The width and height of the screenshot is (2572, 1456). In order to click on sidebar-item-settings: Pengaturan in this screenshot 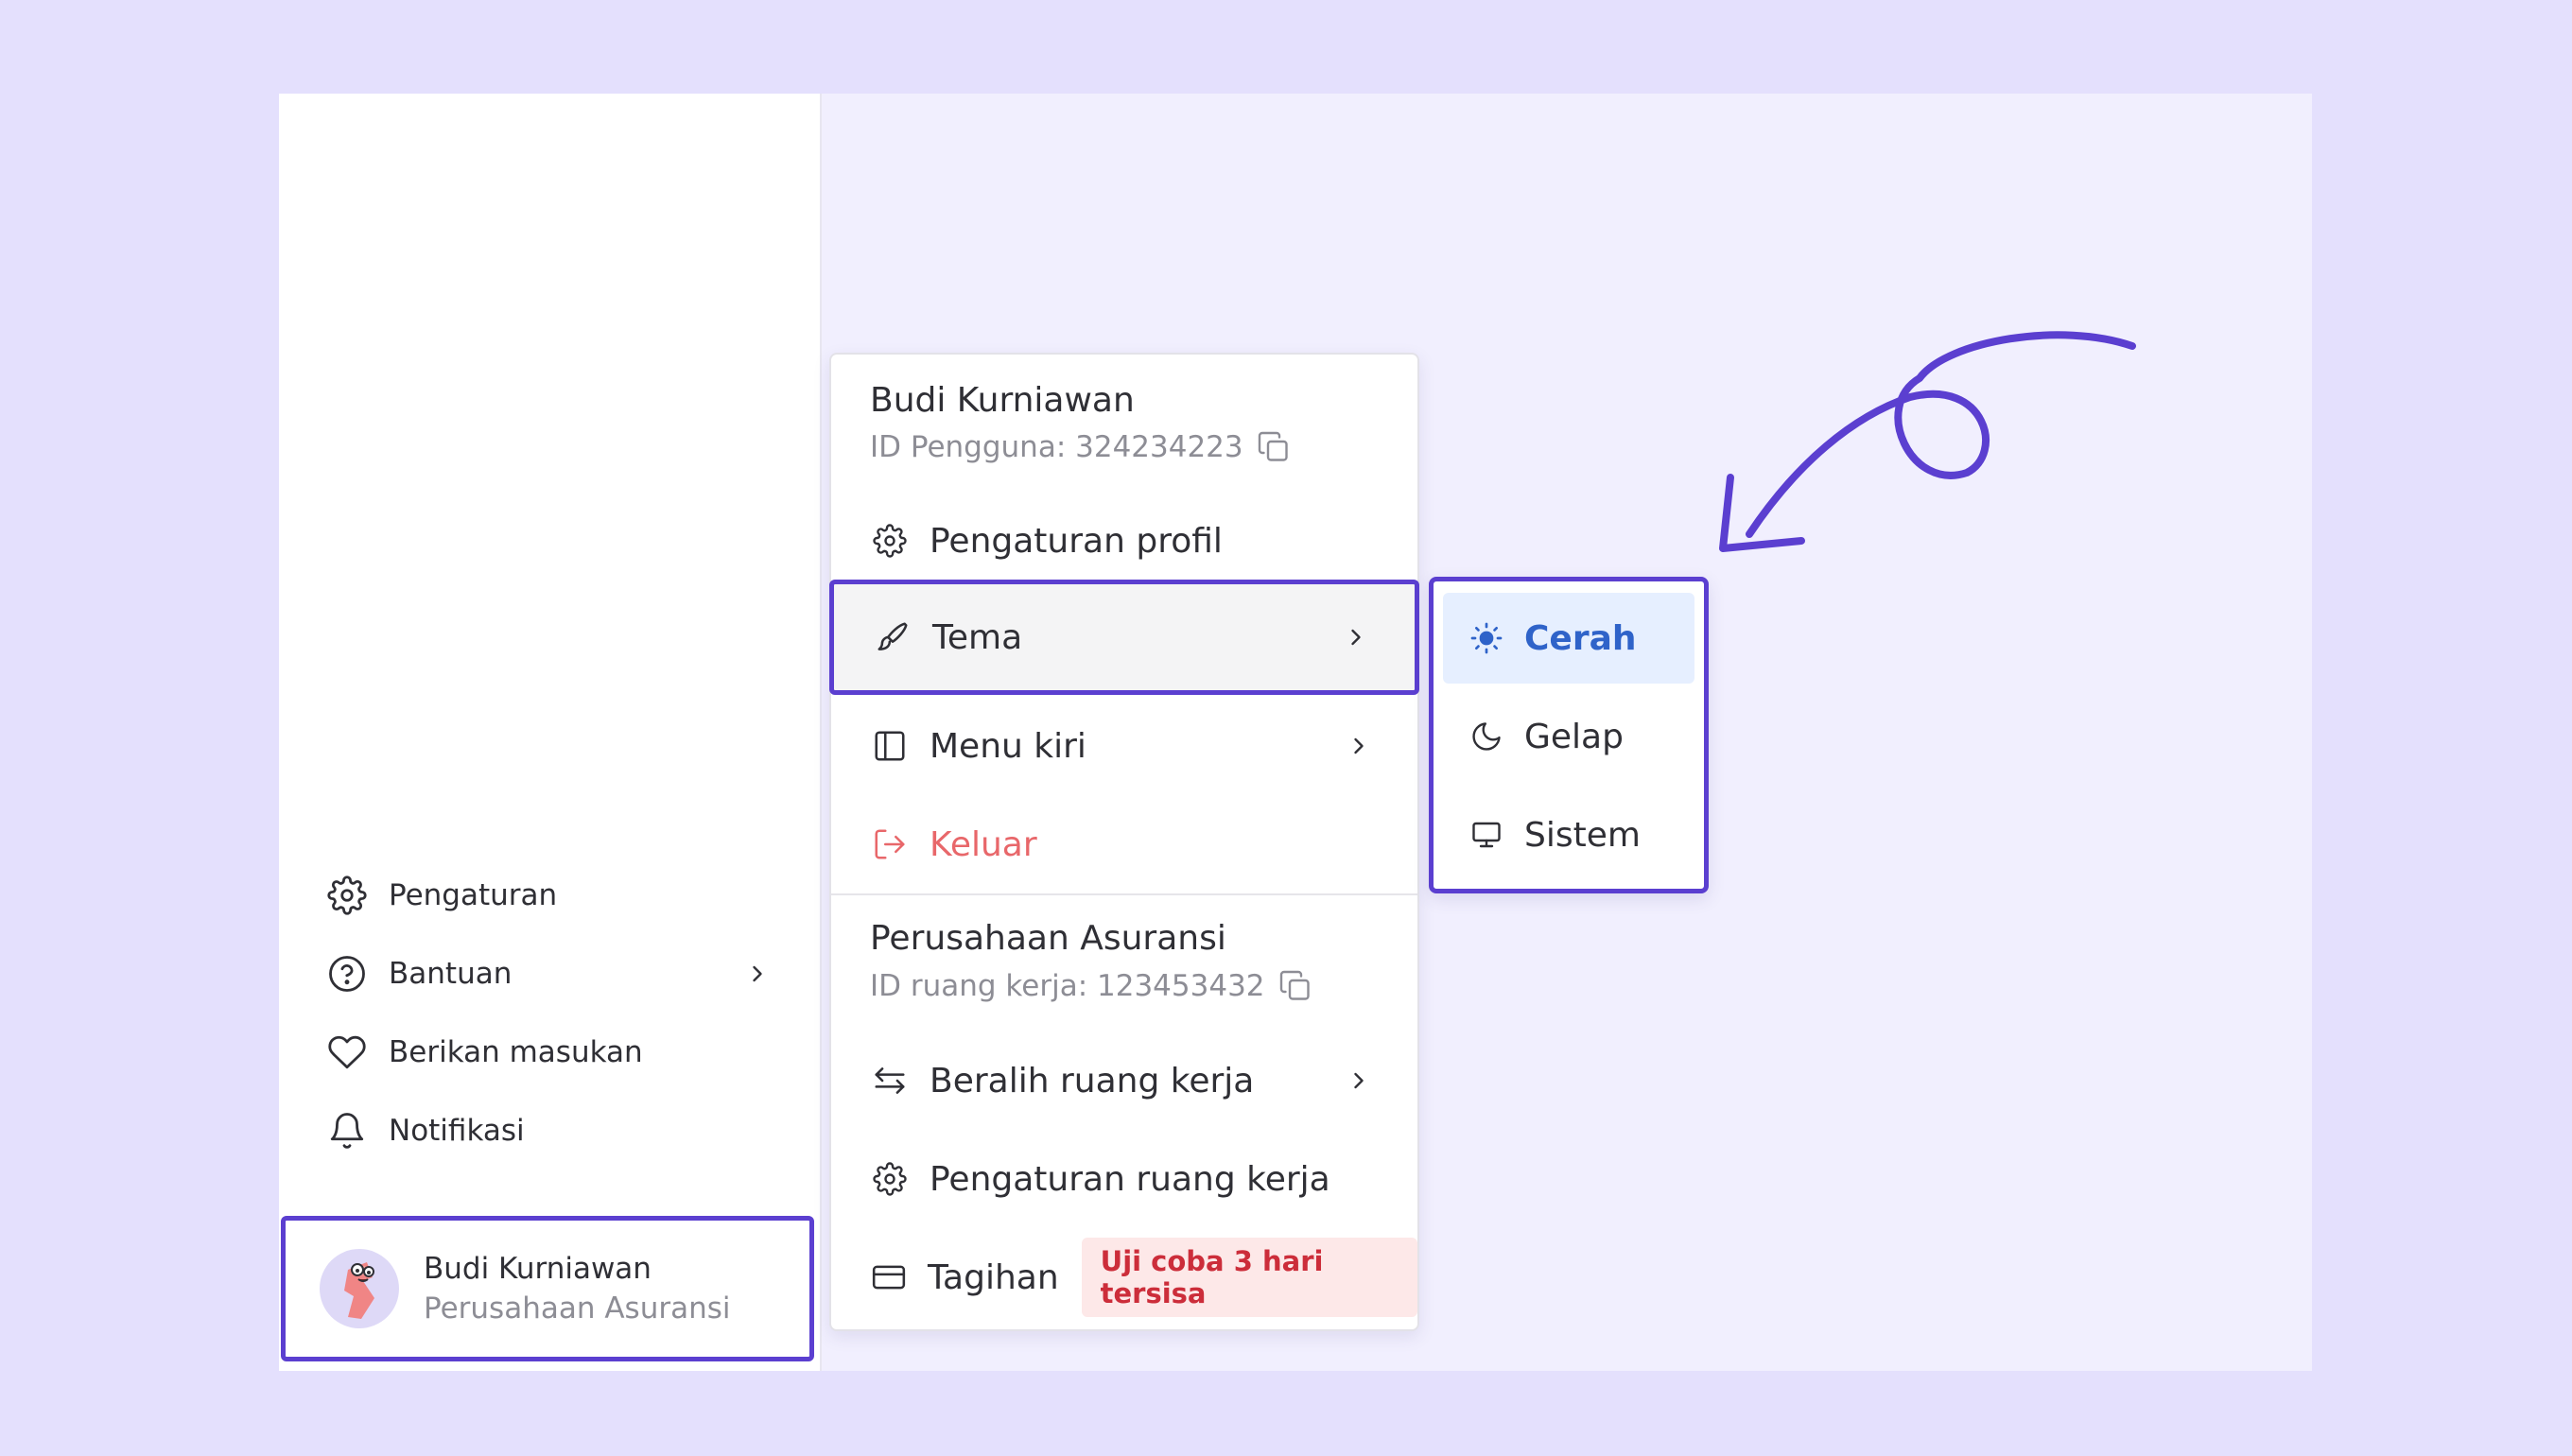, I will do `click(553, 895)`.